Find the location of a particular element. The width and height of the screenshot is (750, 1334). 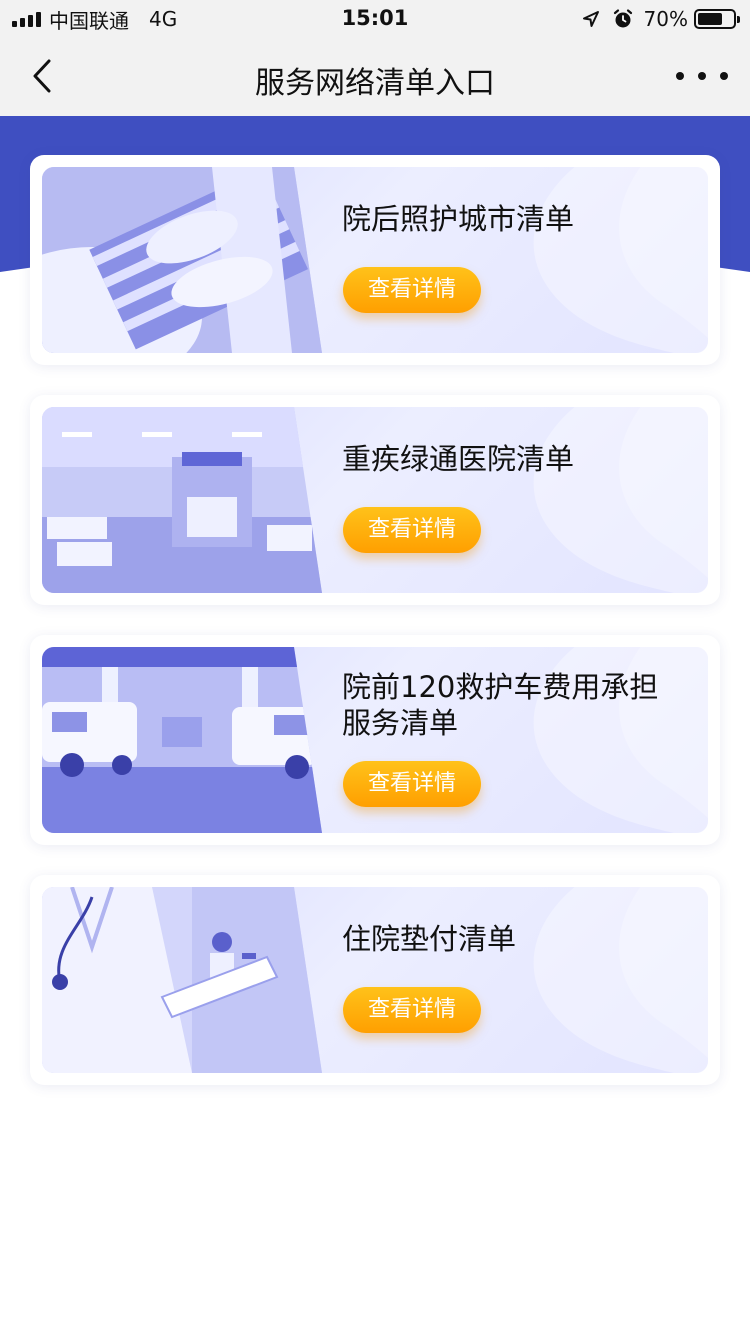

service-card-ambulance-fee: 院前120救护车费用承担服务清单 查看详情 is located at coordinates (375, 740).